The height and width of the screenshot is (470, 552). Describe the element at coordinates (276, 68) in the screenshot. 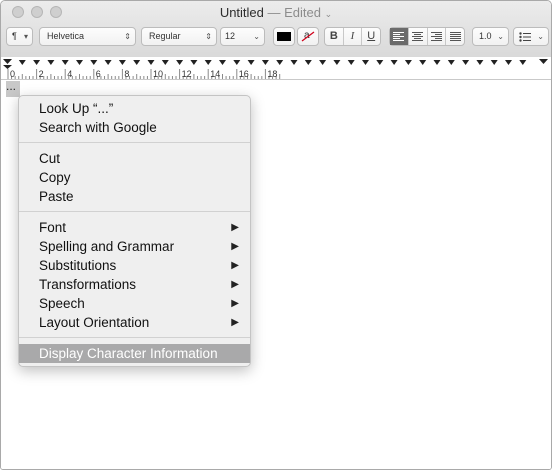

I see `ruler: 0 2 4 6 8 10 12 14 16 18` at that location.